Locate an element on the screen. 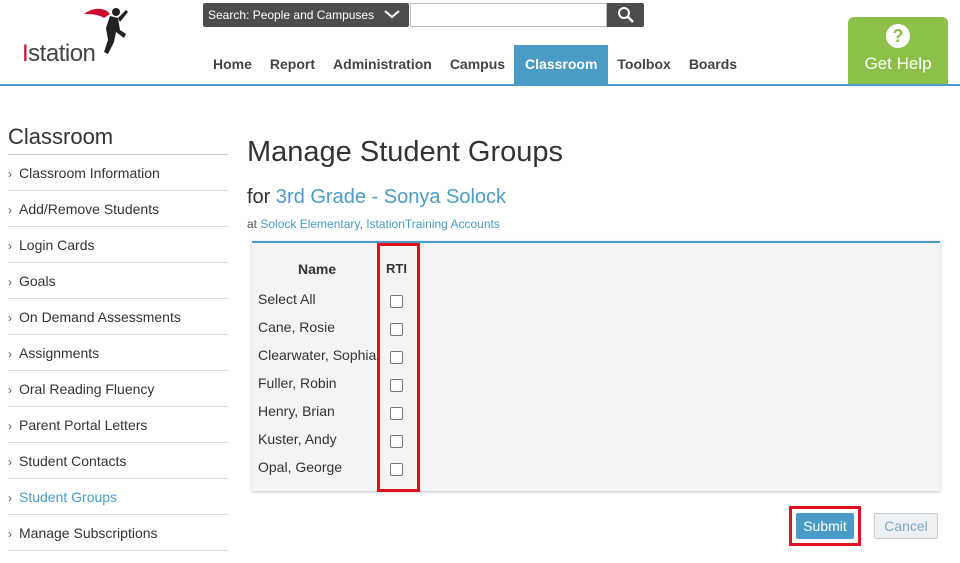 This screenshot has width=960, height=563. sidebar-item-student-groups: › Student Groups is located at coordinates (118, 497).